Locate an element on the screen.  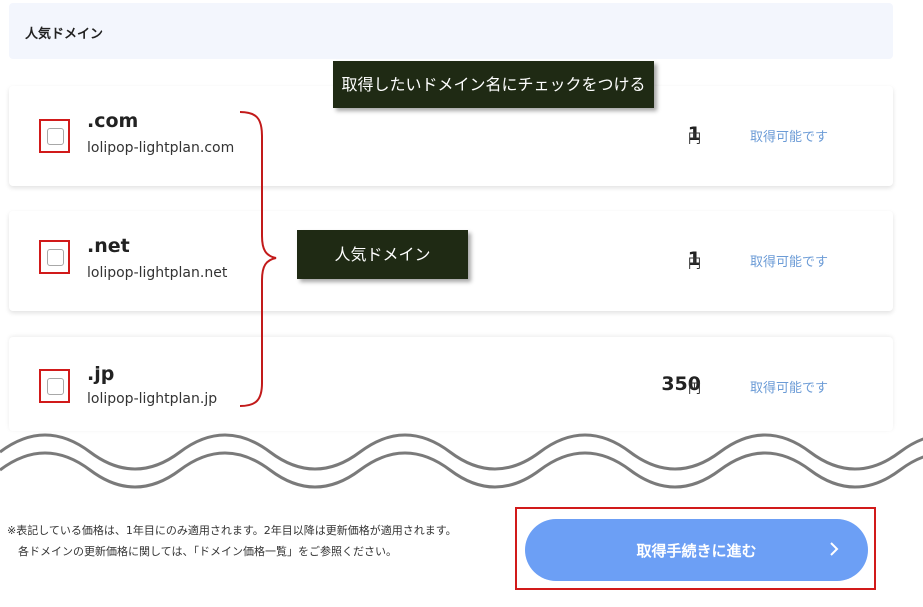
cta-label: 取得手続きに進む is located at coordinates (696, 551).